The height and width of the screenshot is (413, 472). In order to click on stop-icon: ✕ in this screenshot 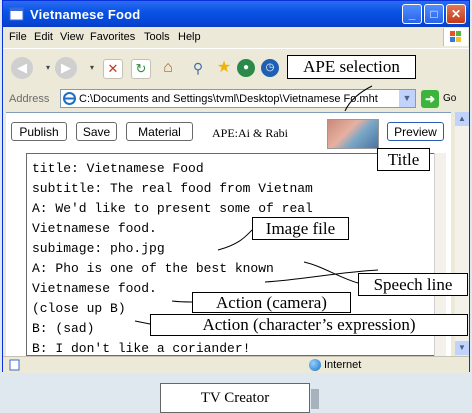, I will do `click(113, 69)`.